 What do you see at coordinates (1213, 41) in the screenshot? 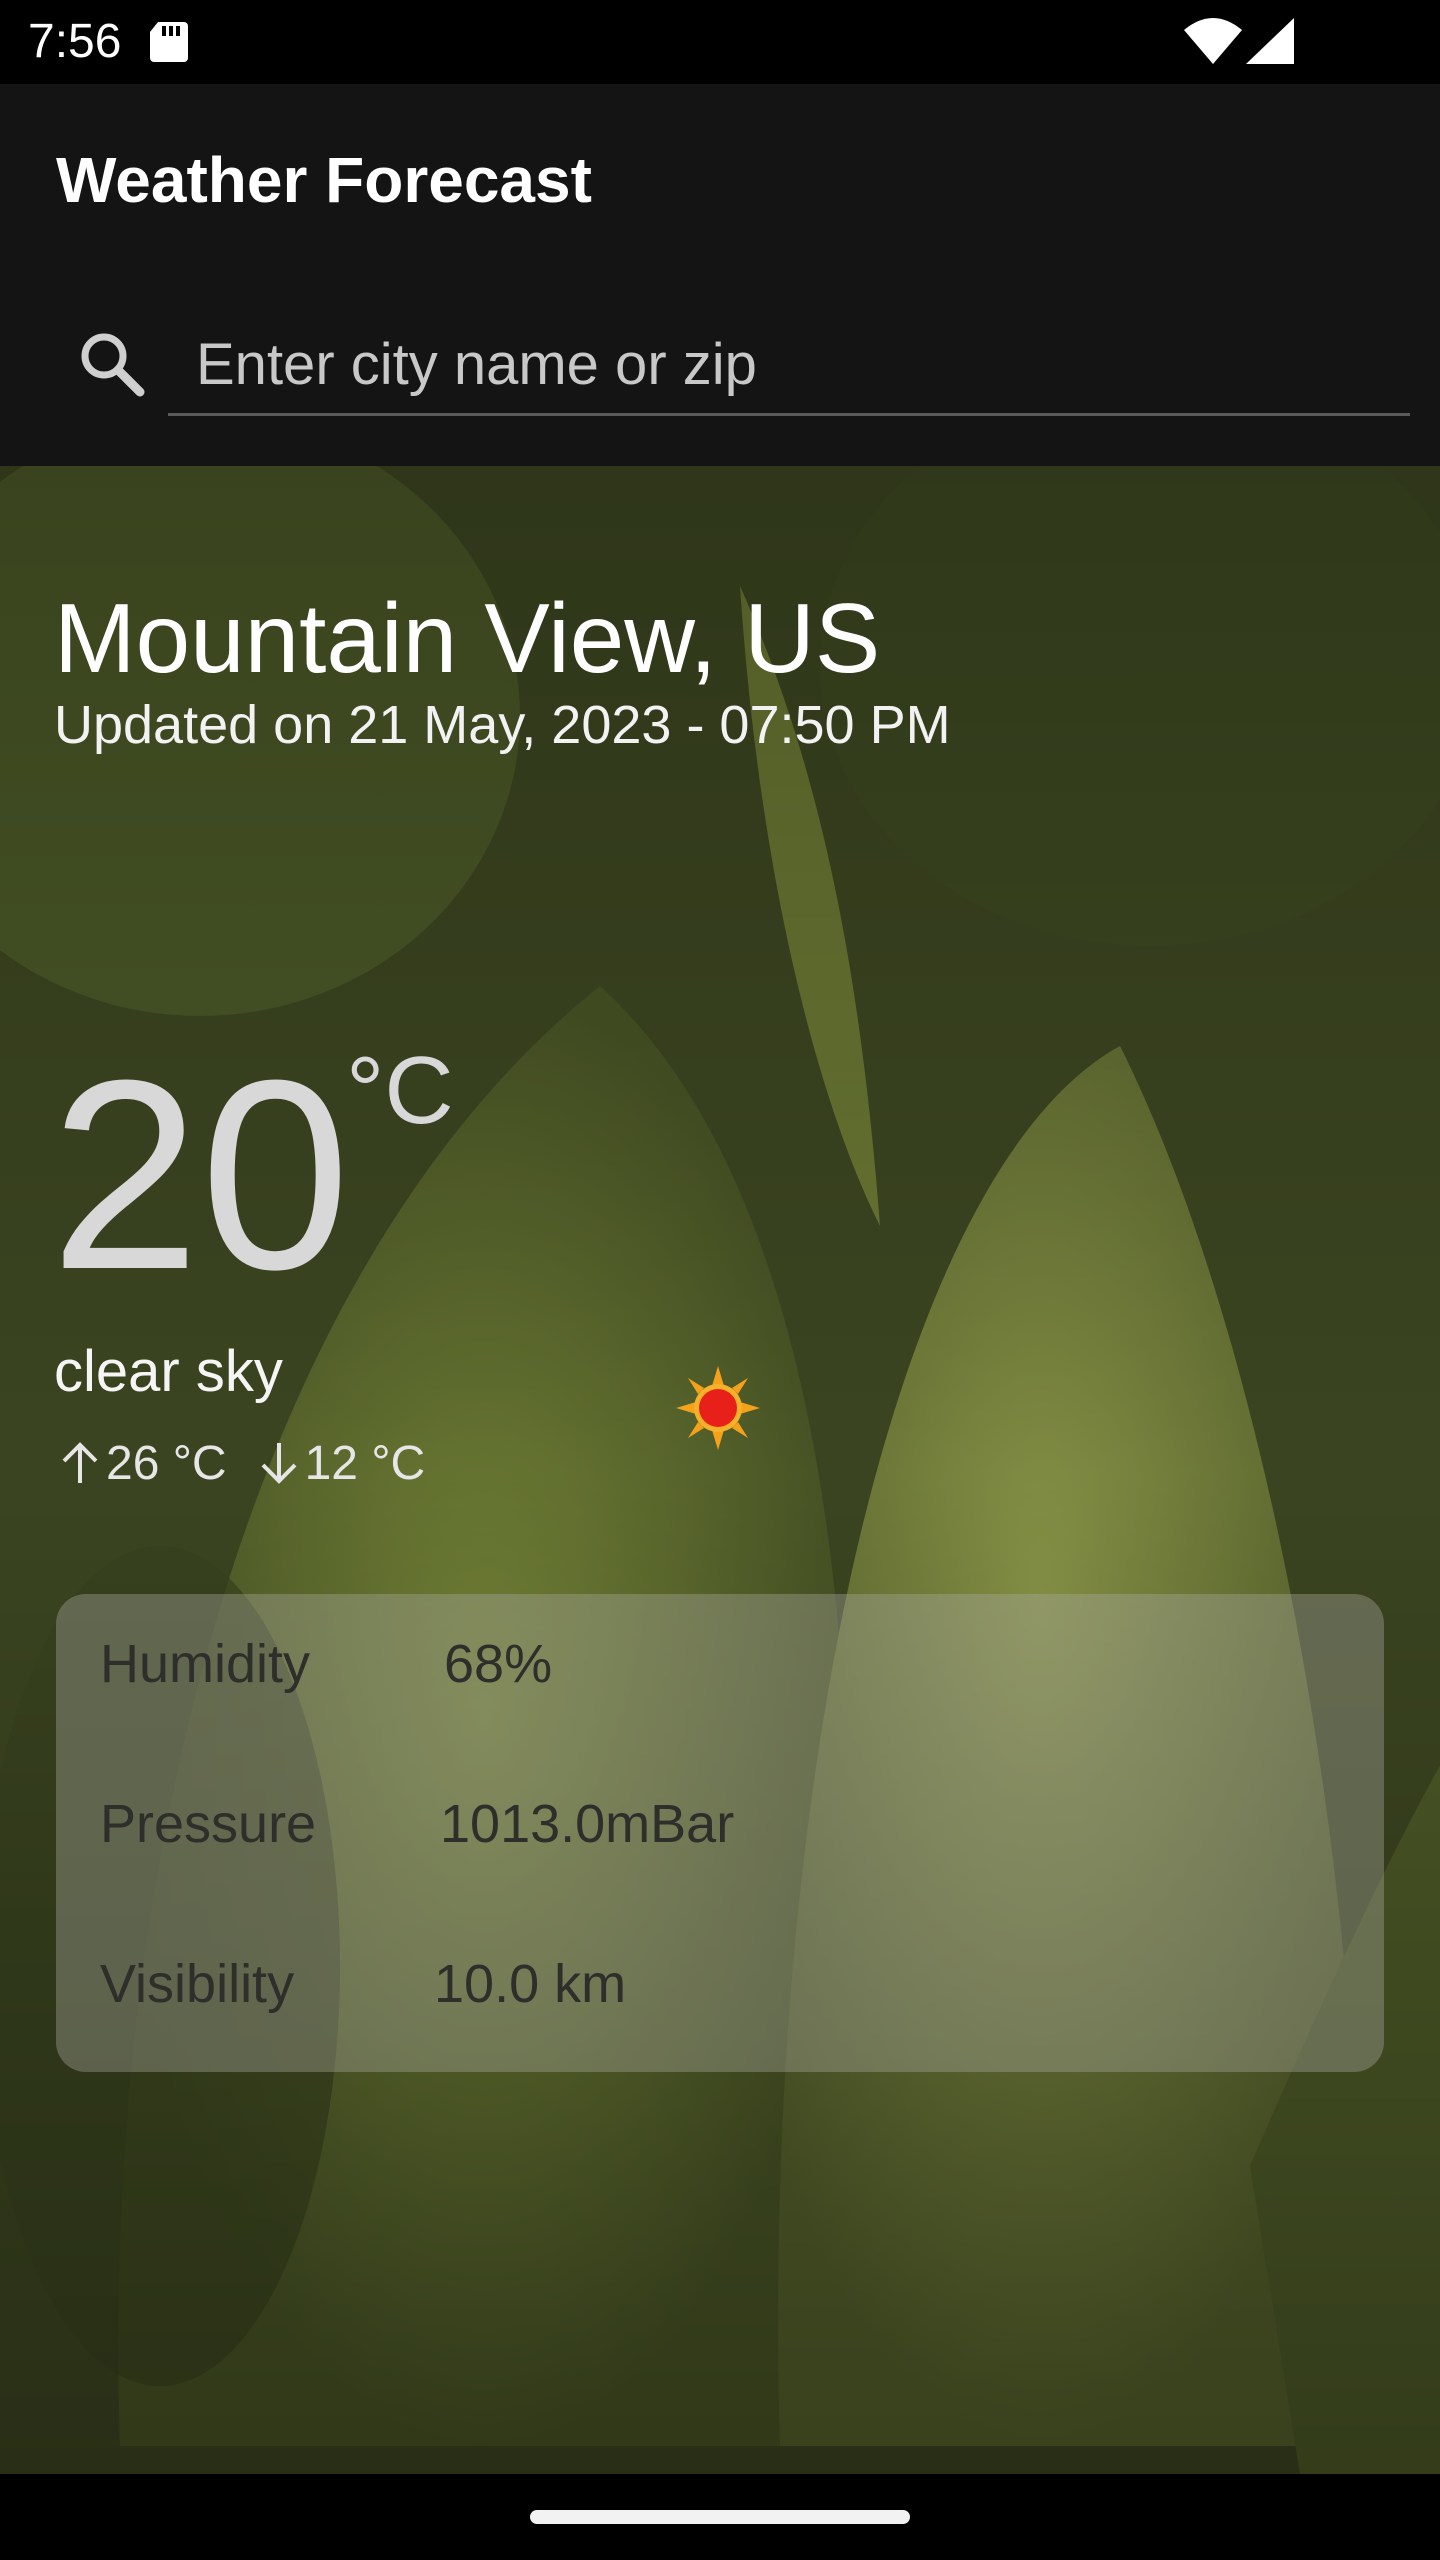
I see `wifi-icon` at bounding box center [1213, 41].